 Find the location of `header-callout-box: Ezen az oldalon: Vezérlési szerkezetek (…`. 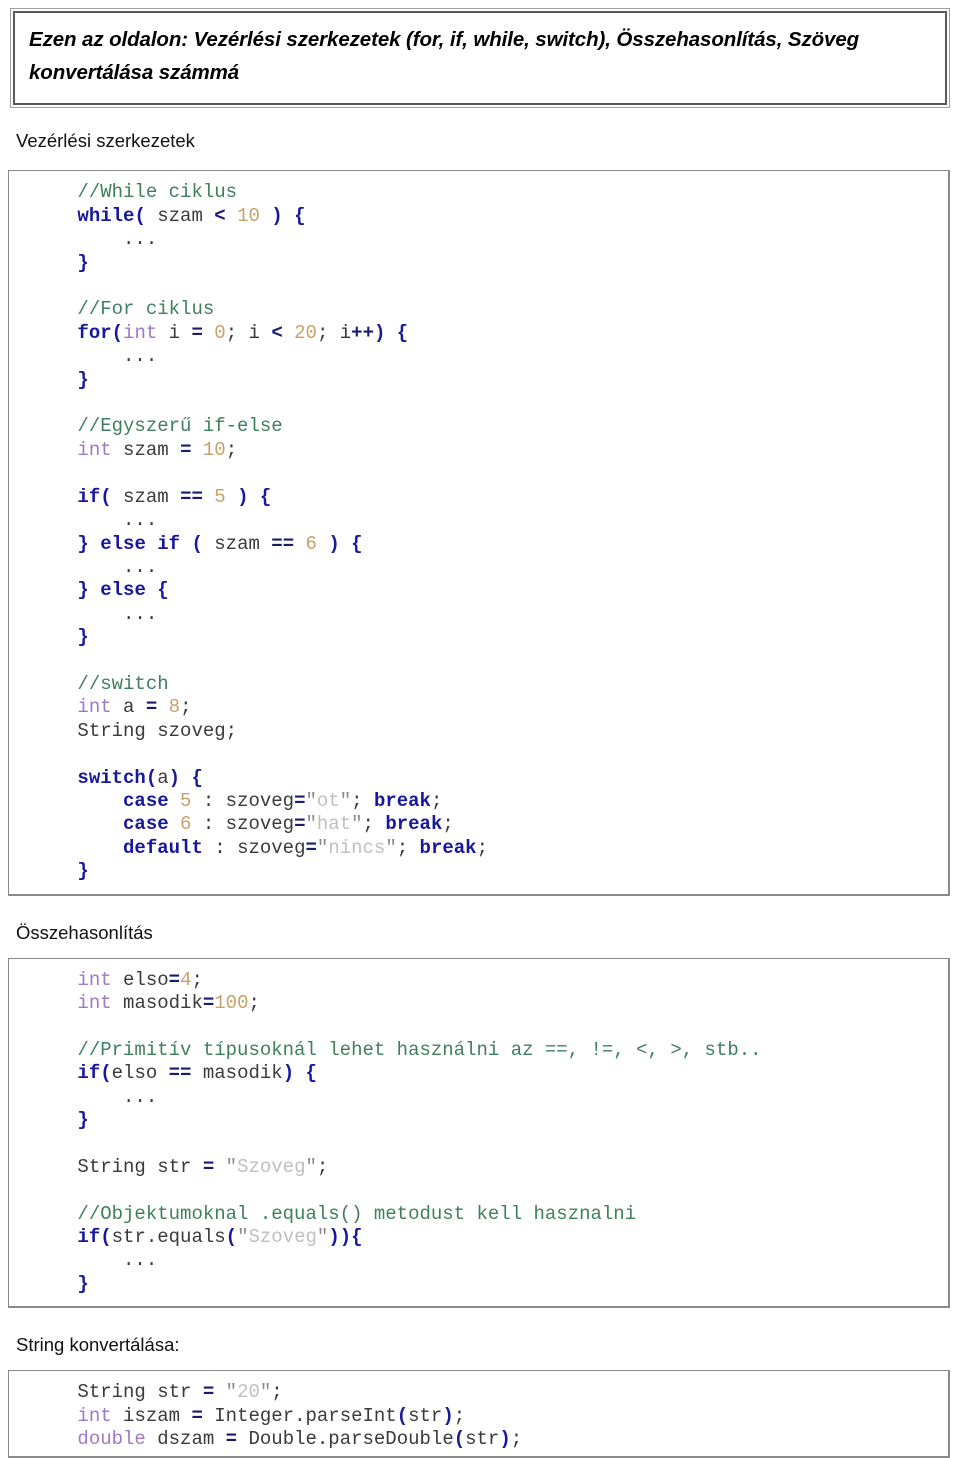

header-callout-box: Ezen az oldalon: Vezérlési szerkezetek (… is located at coordinates (480, 58).